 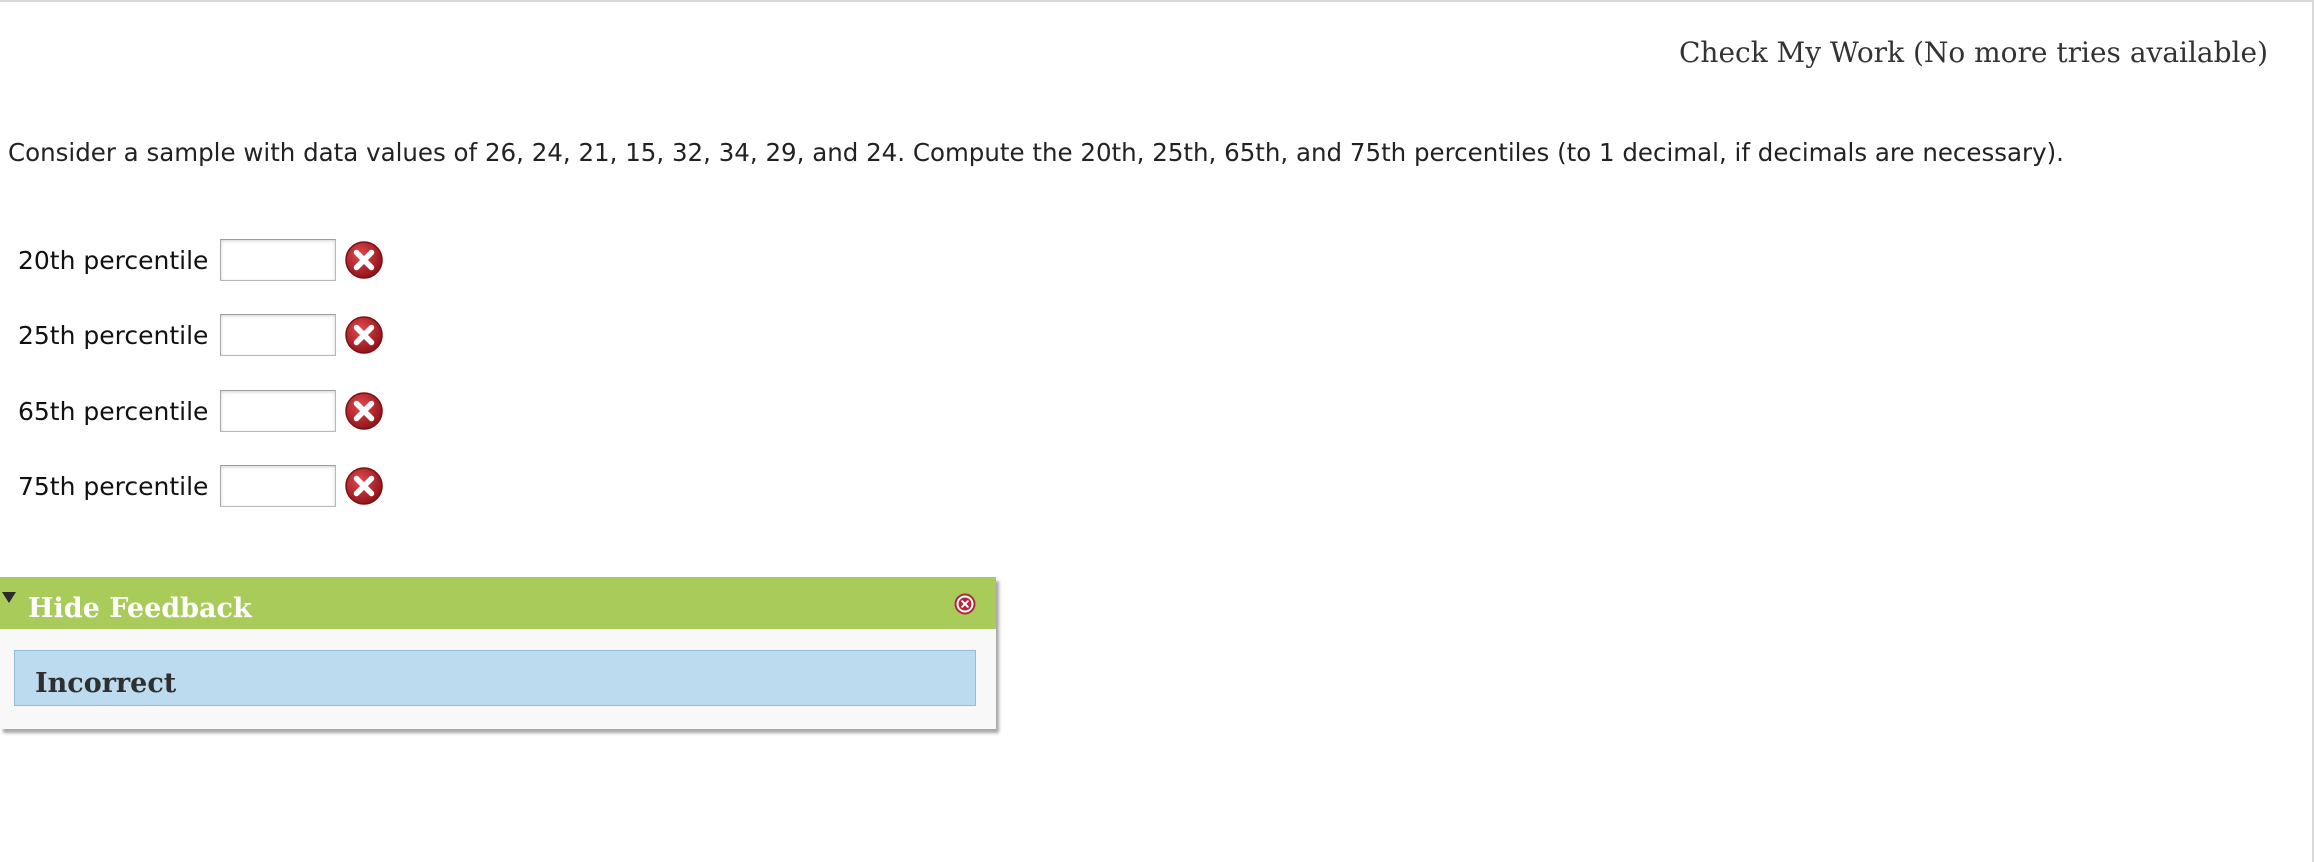 What do you see at coordinates (113, 486) in the screenshot?
I see `answer-label-75th: 75th percentile` at bounding box center [113, 486].